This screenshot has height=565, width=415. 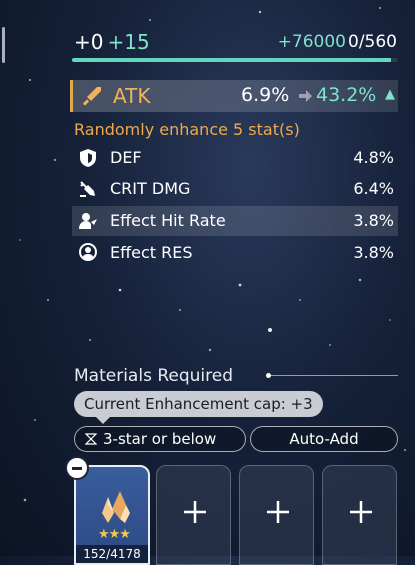 I want to click on rarity-filter-button: 3-star or below, so click(x=160, y=439).